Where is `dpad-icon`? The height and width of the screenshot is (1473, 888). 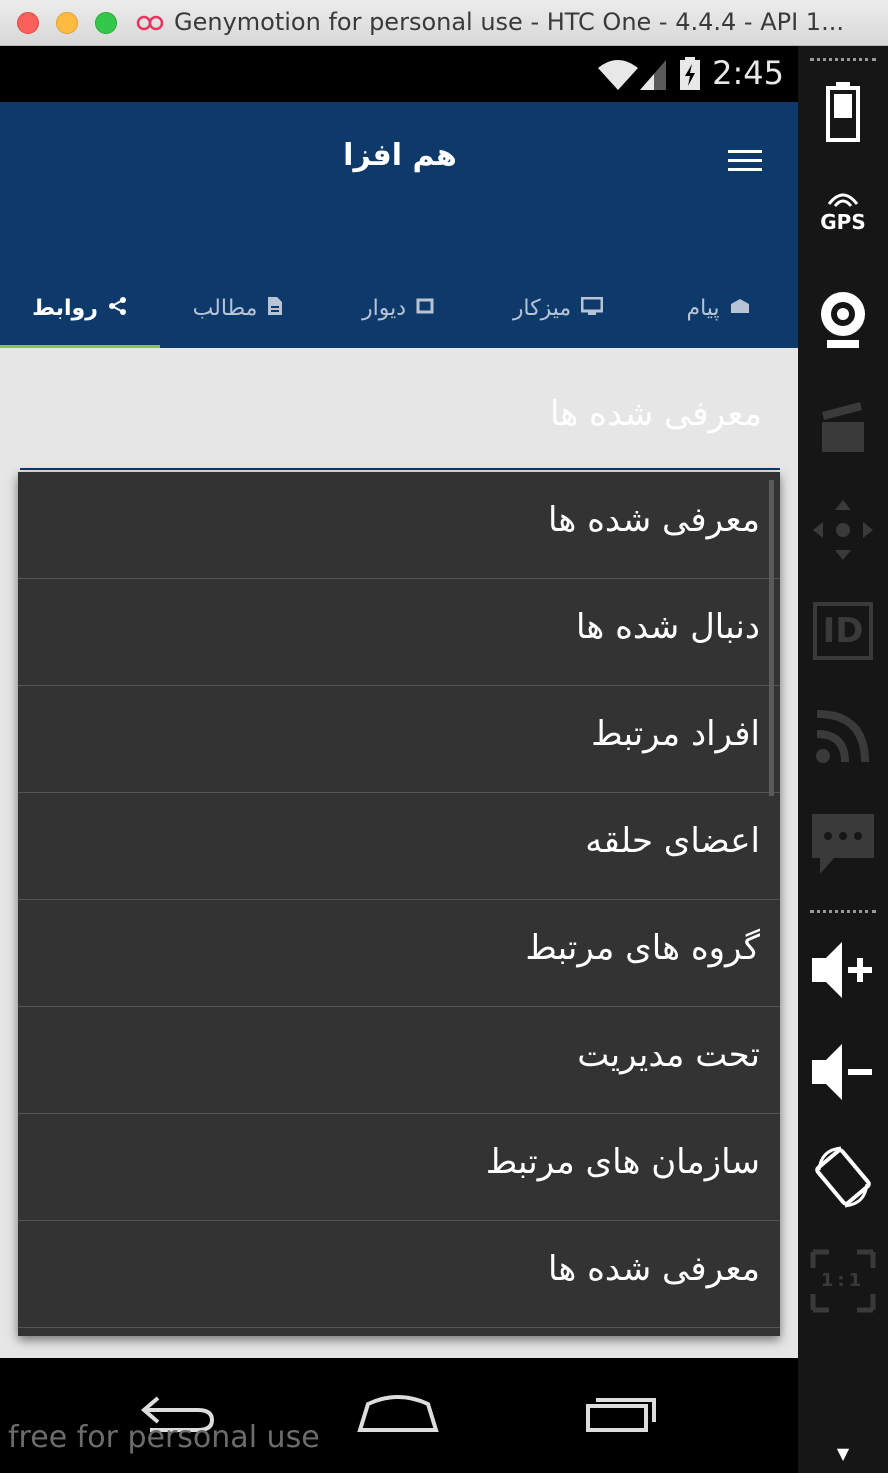
dpad-icon is located at coordinates (843, 532).